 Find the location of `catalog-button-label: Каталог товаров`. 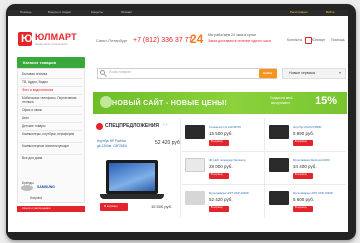

catalog-button-label: Каталог товаров is located at coordinates (39, 62).